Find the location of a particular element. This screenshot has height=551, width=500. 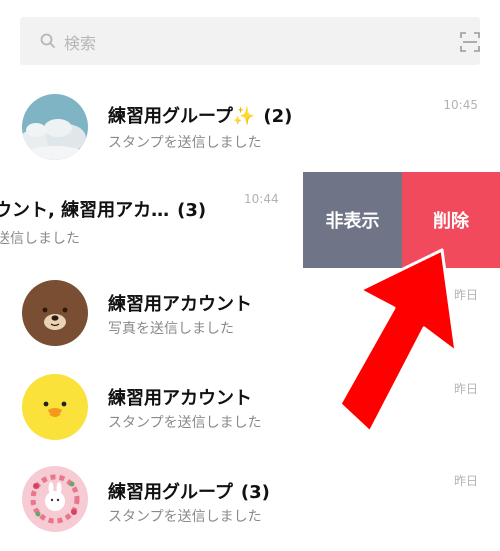

chat-time: 10:45 is located at coordinates (460, 105).